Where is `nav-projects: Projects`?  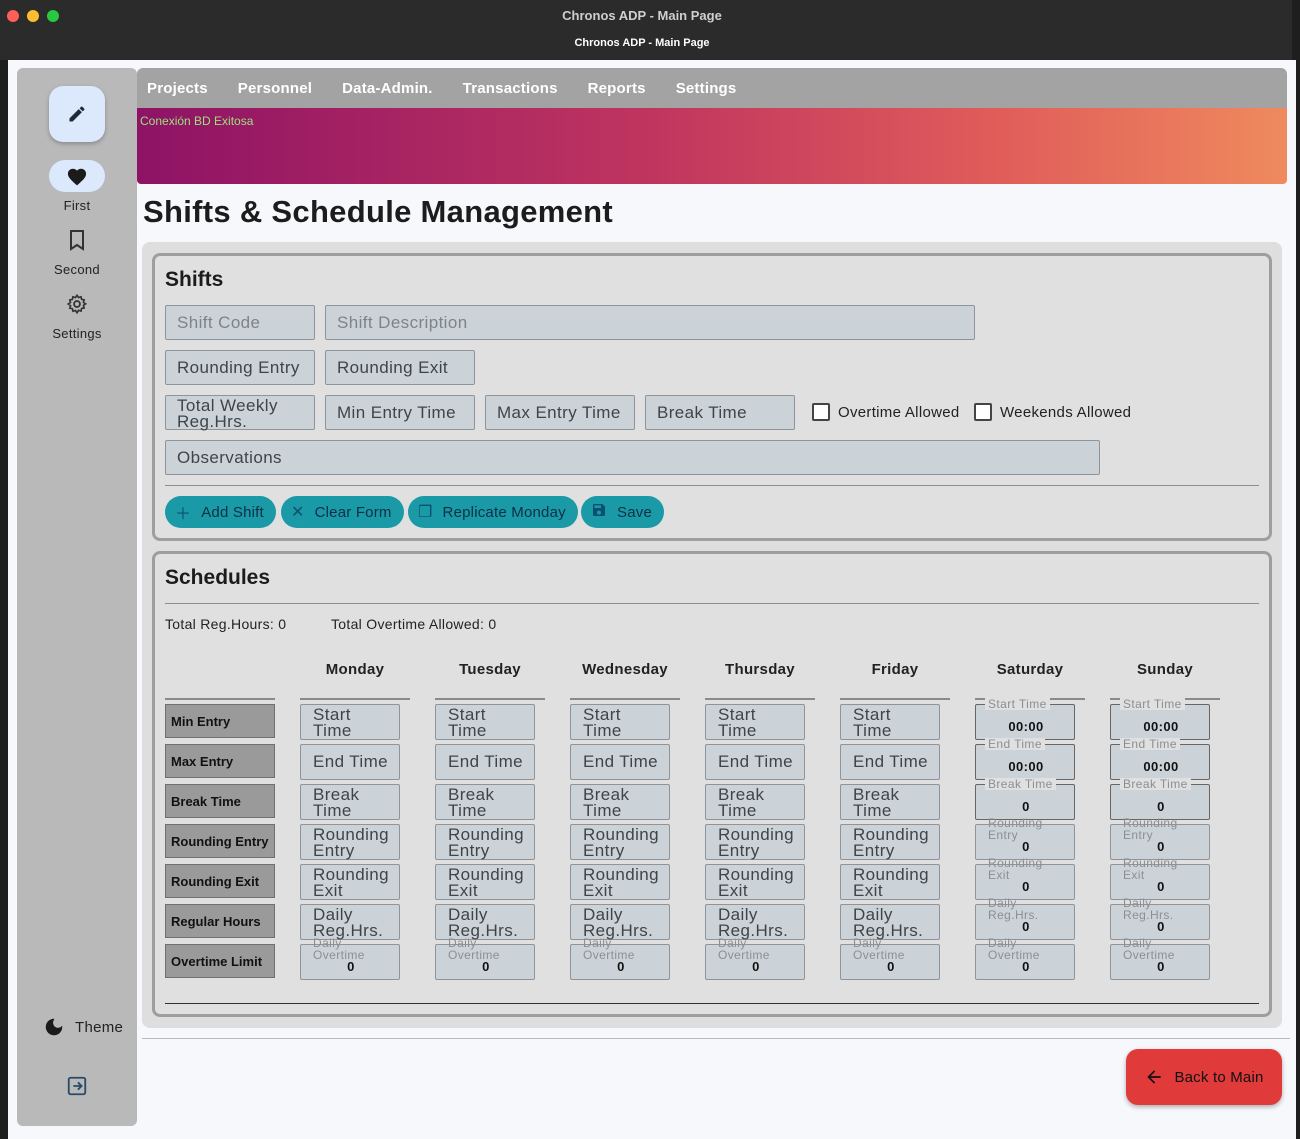
nav-projects: Projects is located at coordinates (177, 88).